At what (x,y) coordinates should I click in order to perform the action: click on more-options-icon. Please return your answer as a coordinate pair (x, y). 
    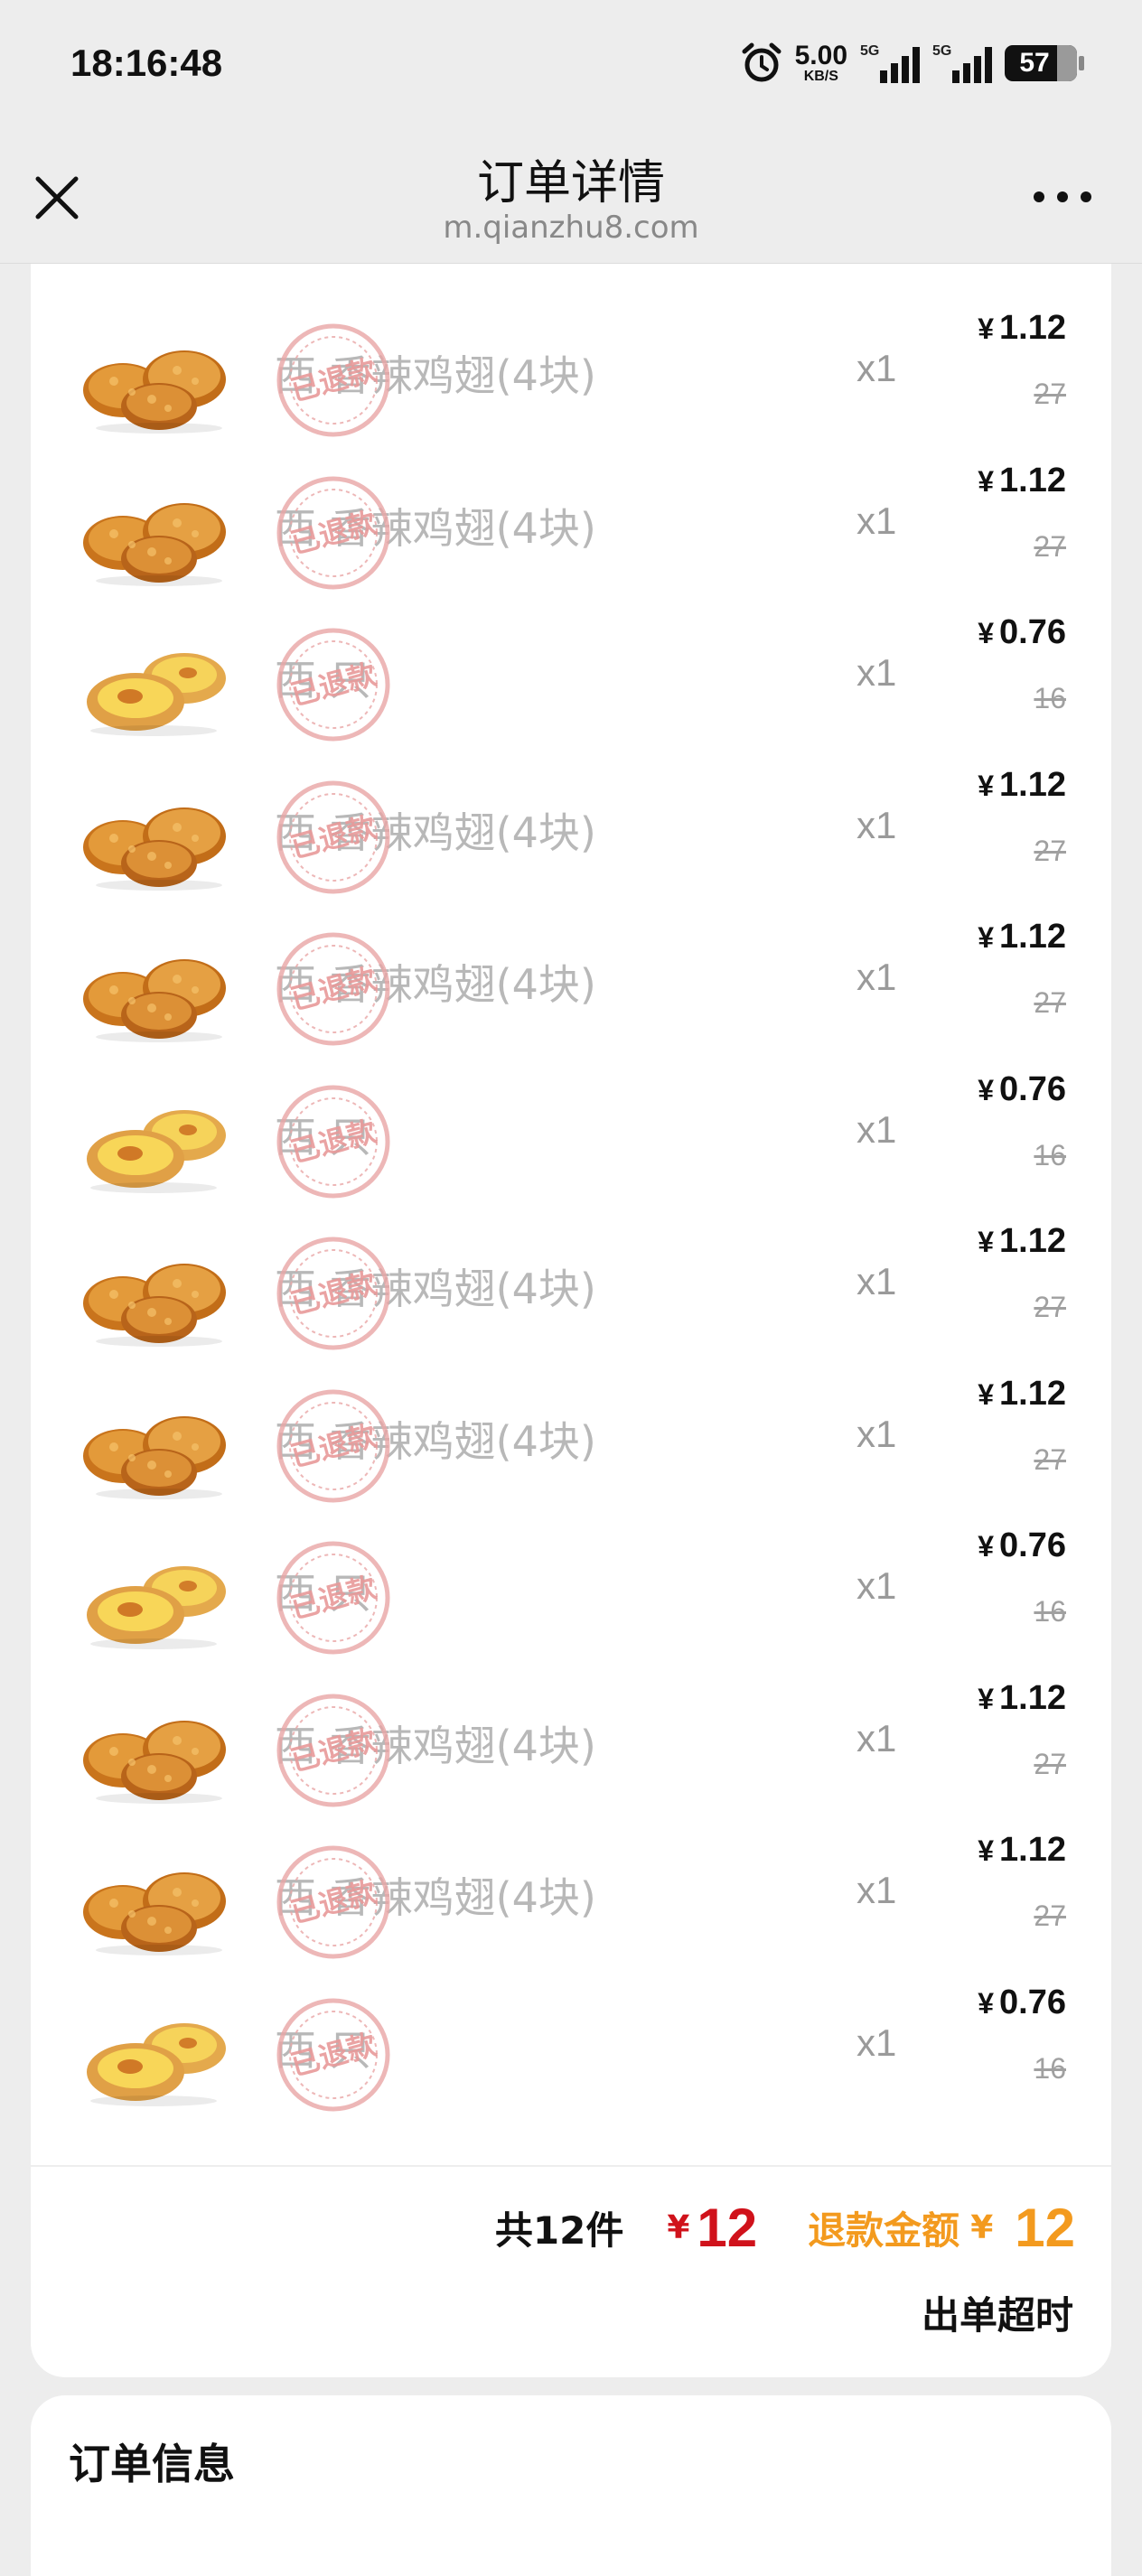
    Looking at the image, I should click on (1062, 197).